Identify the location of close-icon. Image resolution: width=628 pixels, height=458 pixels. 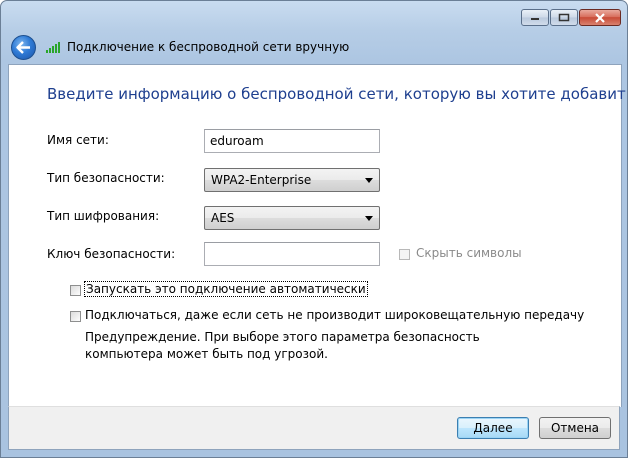
(600, 17).